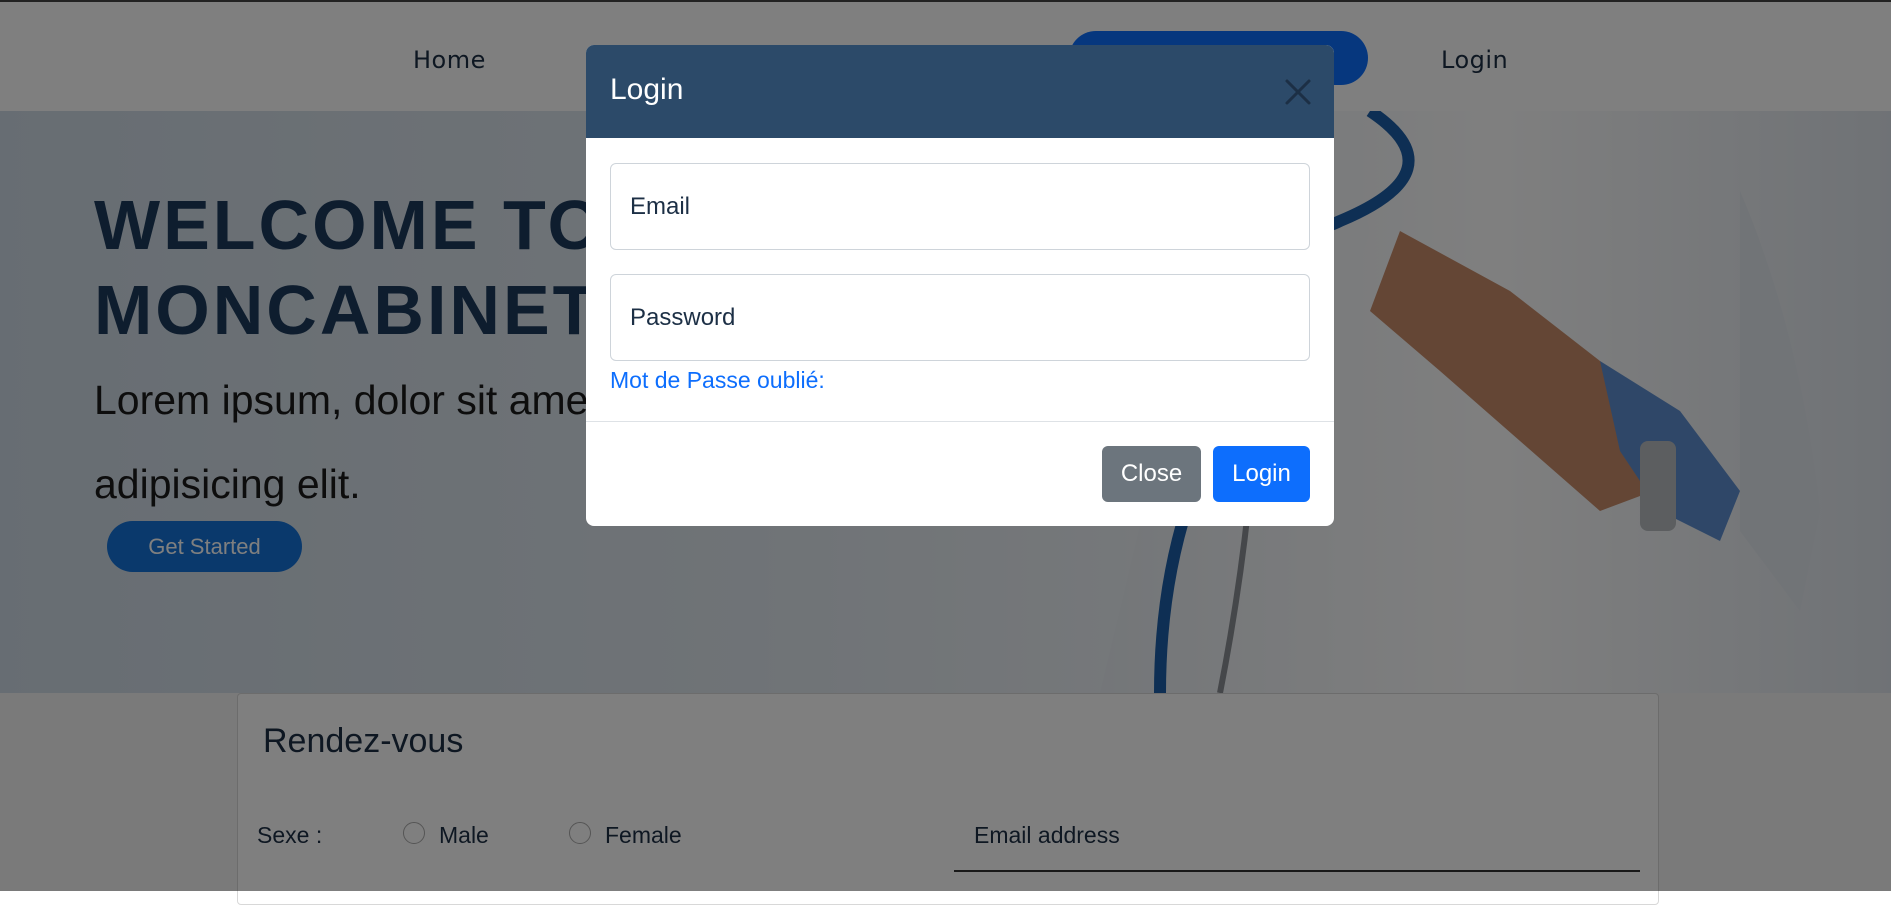 The image size is (1891, 905). What do you see at coordinates (1151, 474) in the screenshot?
I see `close-button: Close` at bounding box center [1151, 474].